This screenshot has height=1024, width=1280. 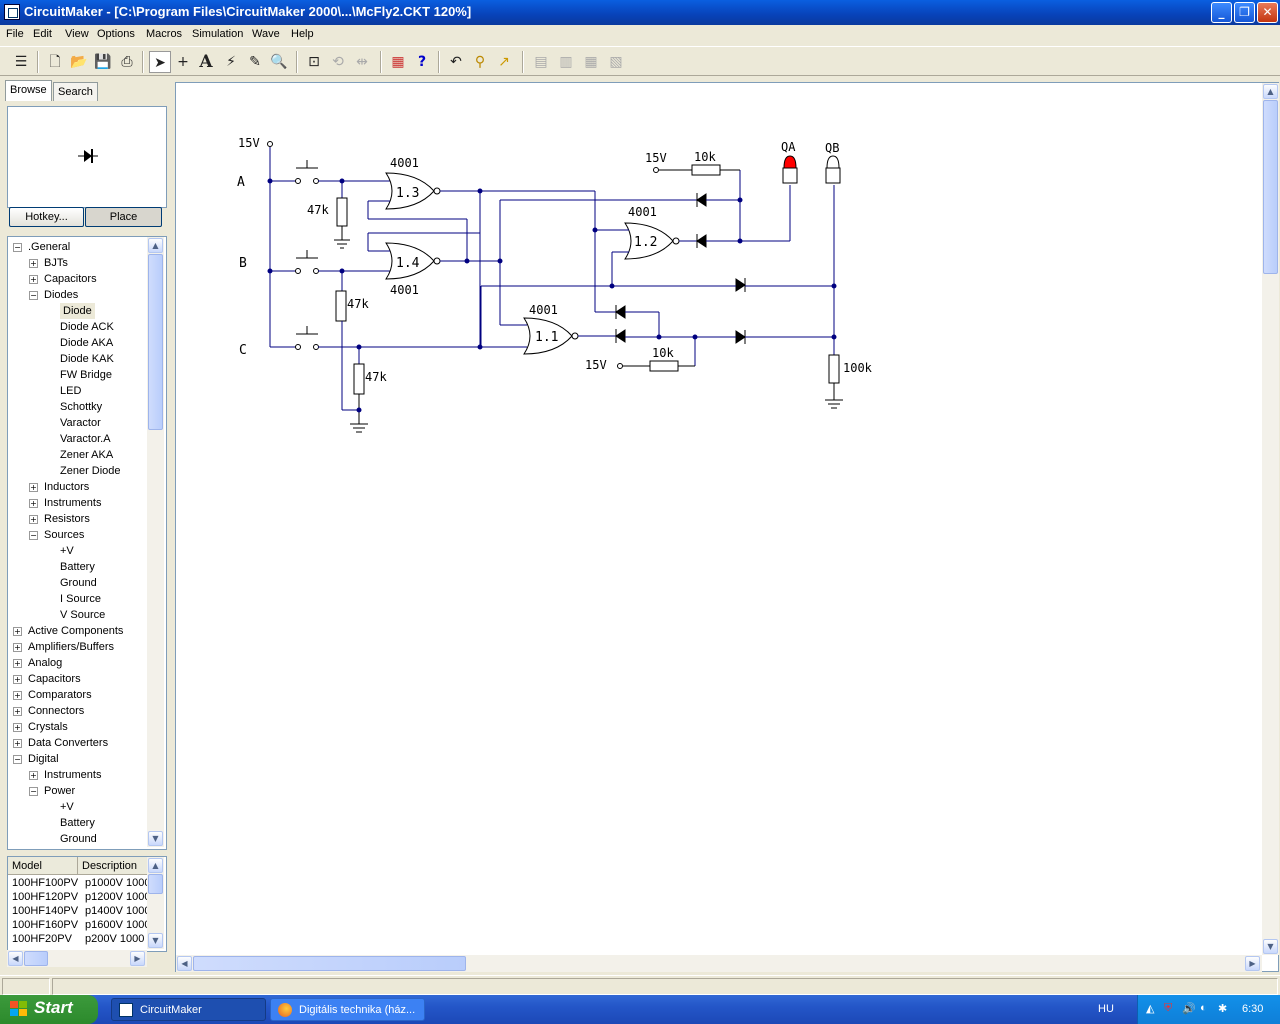 What do you see at coordinates (155, 903) in the screenshot?
I see `model-scrollbar: ▲ ▼` at bounding box center [155, 903].